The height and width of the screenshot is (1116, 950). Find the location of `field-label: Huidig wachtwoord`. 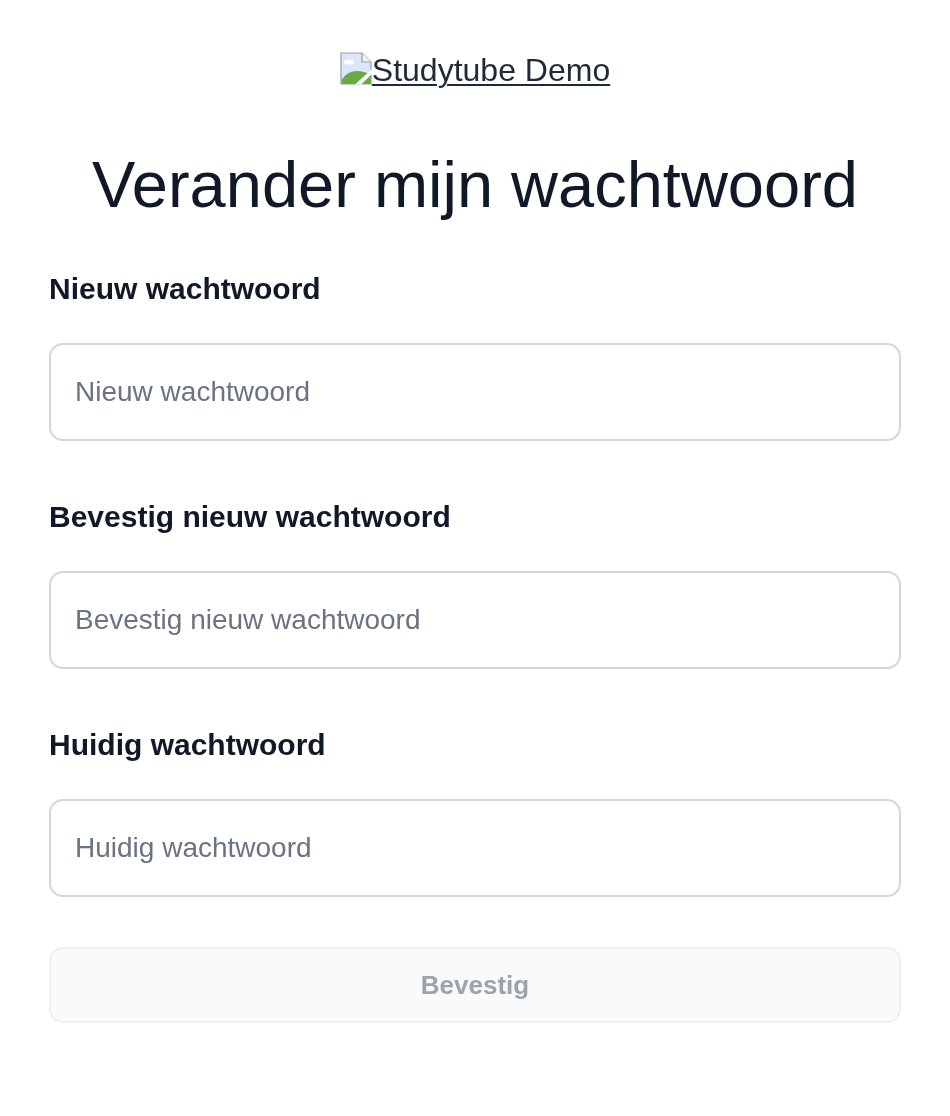

field-label: Huidig wachtwoord is located at coordinates (187, 745).